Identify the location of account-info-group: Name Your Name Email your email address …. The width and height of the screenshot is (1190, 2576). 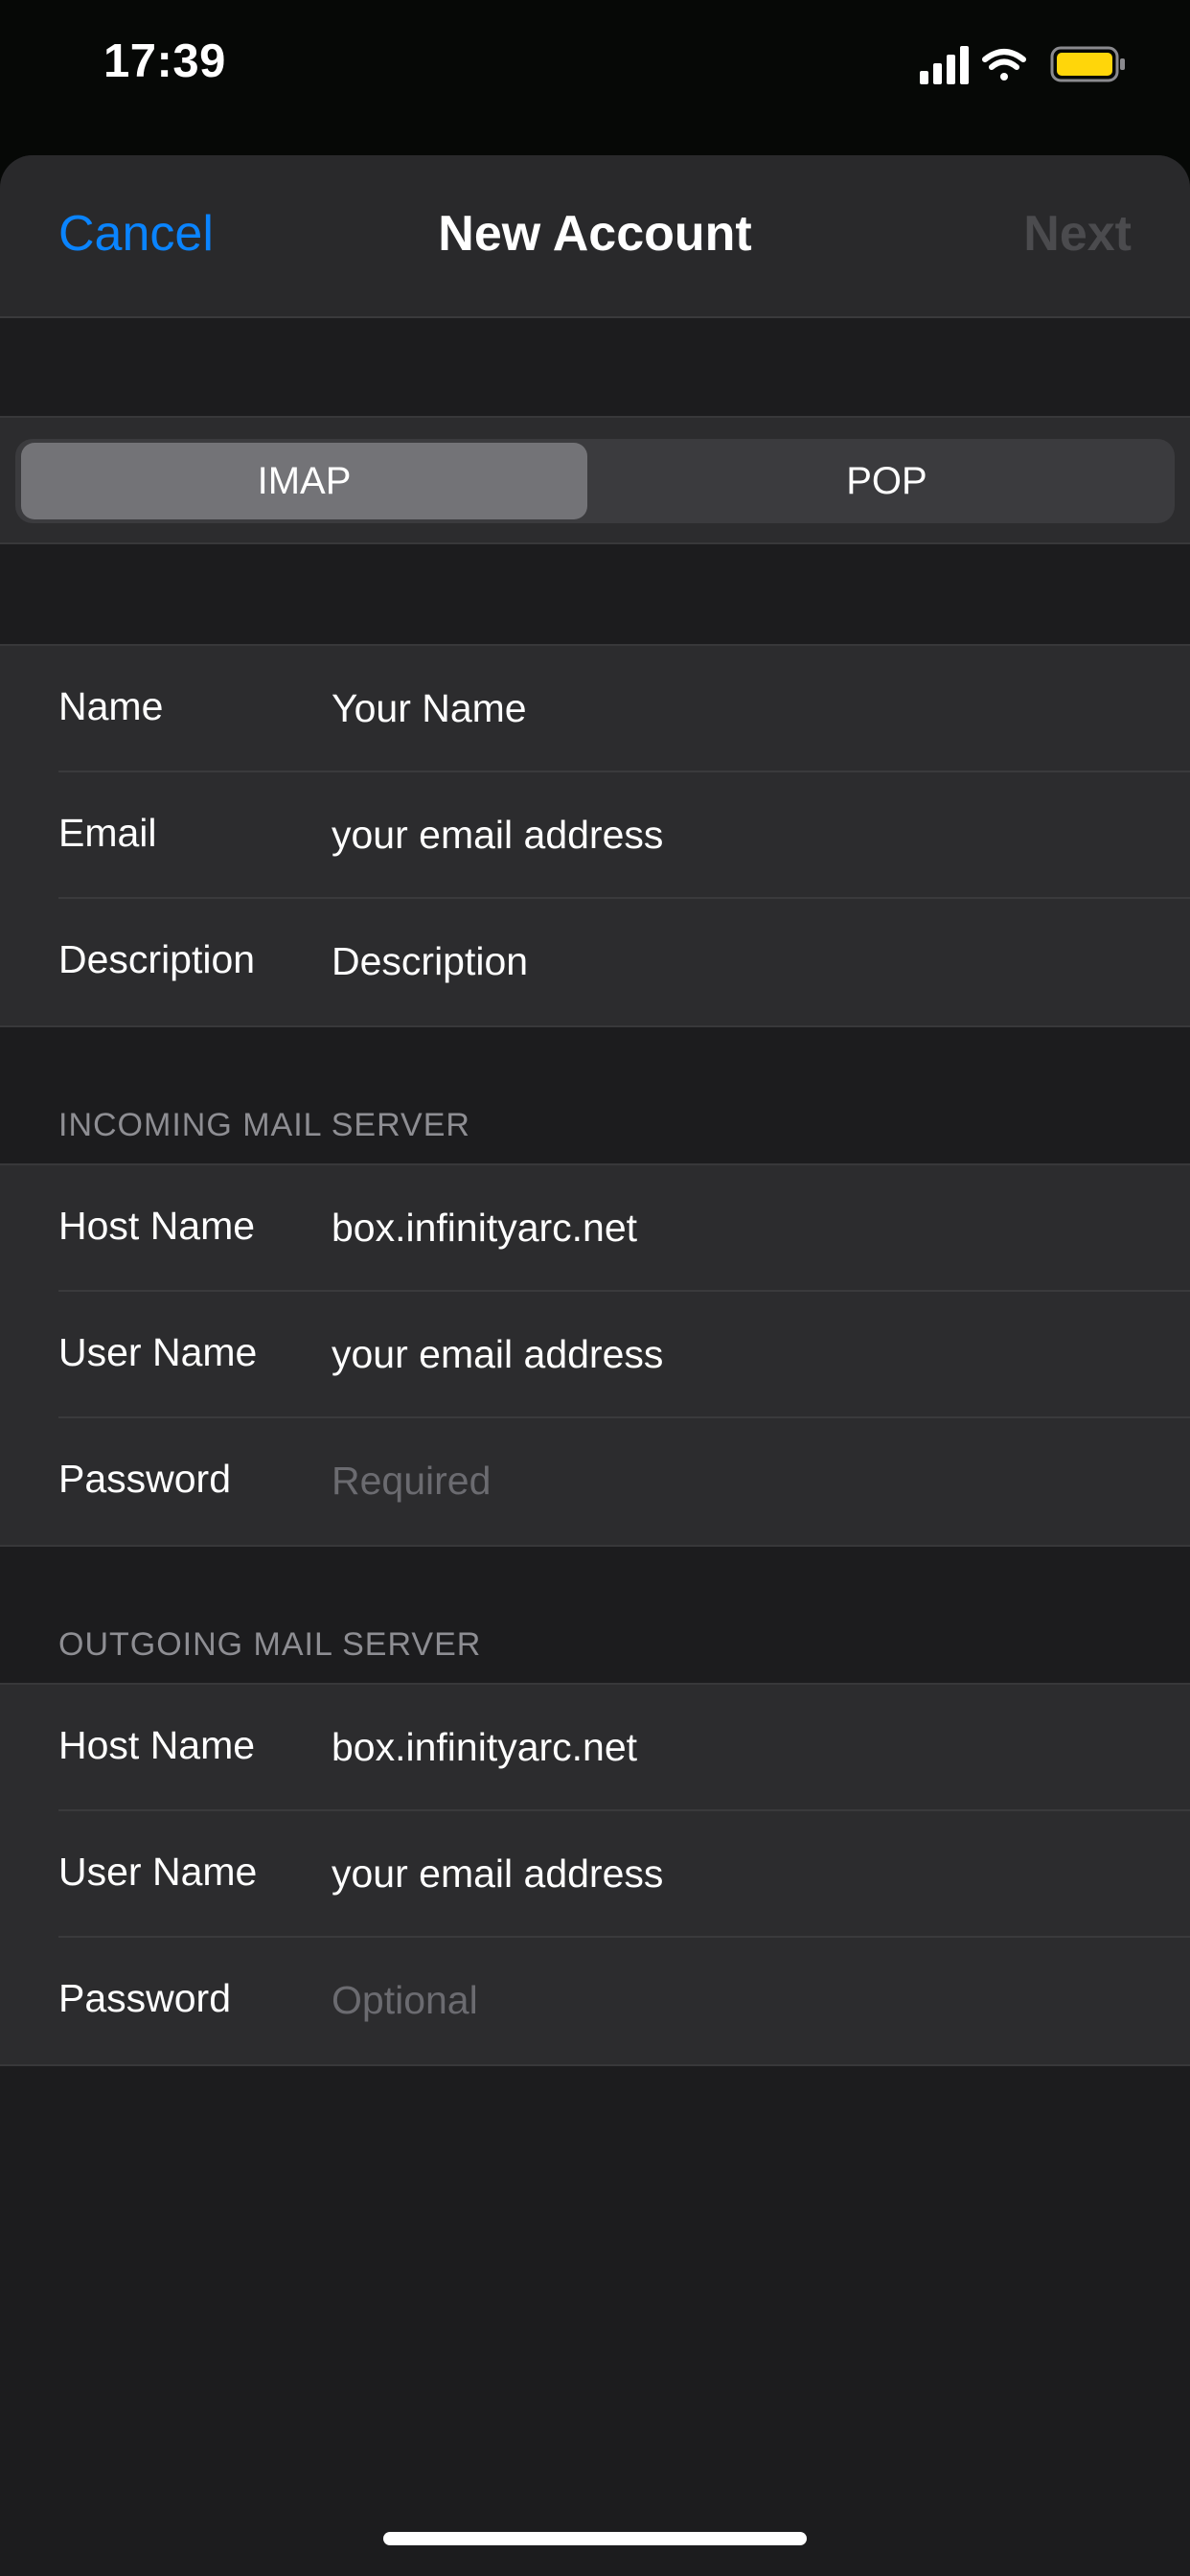
(595, 835).